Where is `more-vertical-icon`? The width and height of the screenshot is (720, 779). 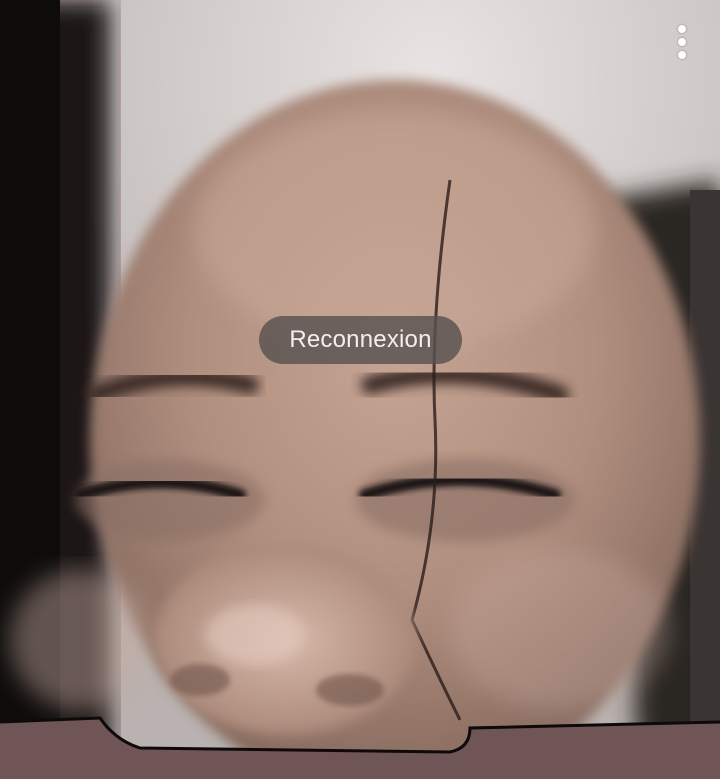
more-vertical-icon is located at coordinates (682, 42).